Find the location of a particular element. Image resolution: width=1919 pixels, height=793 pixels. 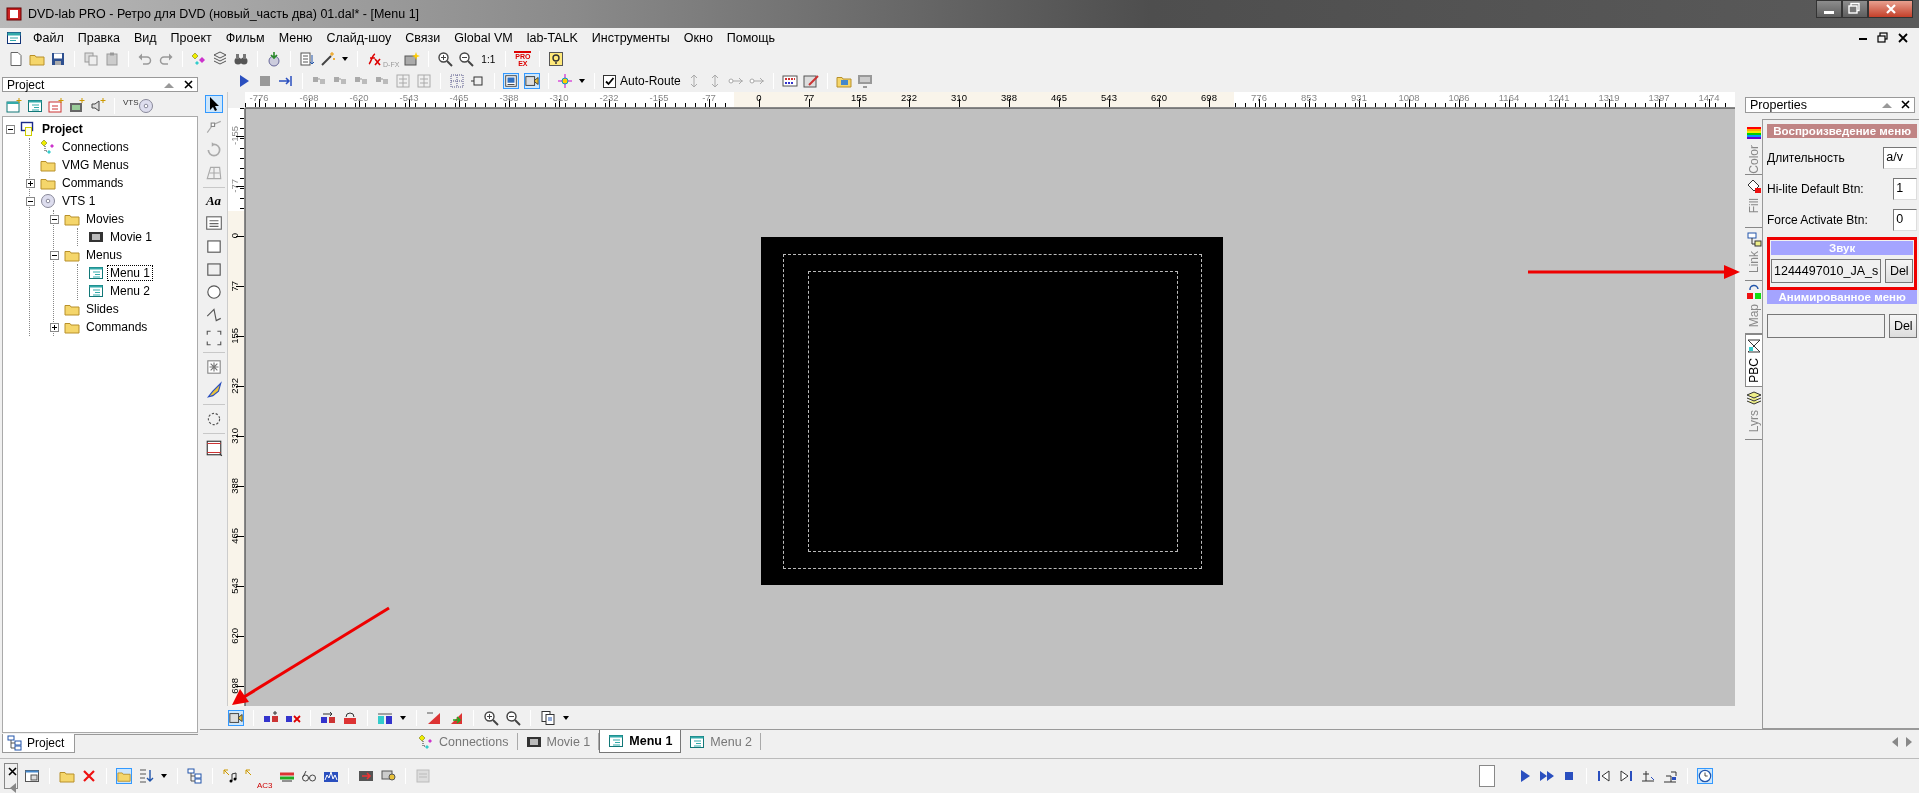

text-tool: Aa is located at coordinates (213, 201).